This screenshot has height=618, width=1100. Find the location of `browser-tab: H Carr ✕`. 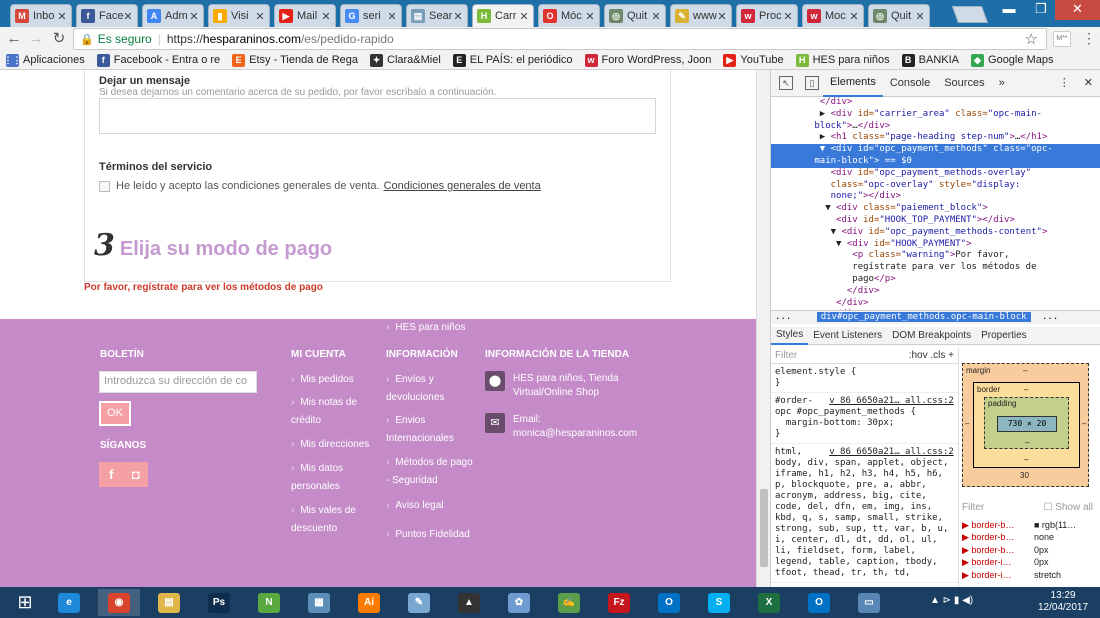

browser-tab: H Carr ✕ is located at coordinates (503, 15).